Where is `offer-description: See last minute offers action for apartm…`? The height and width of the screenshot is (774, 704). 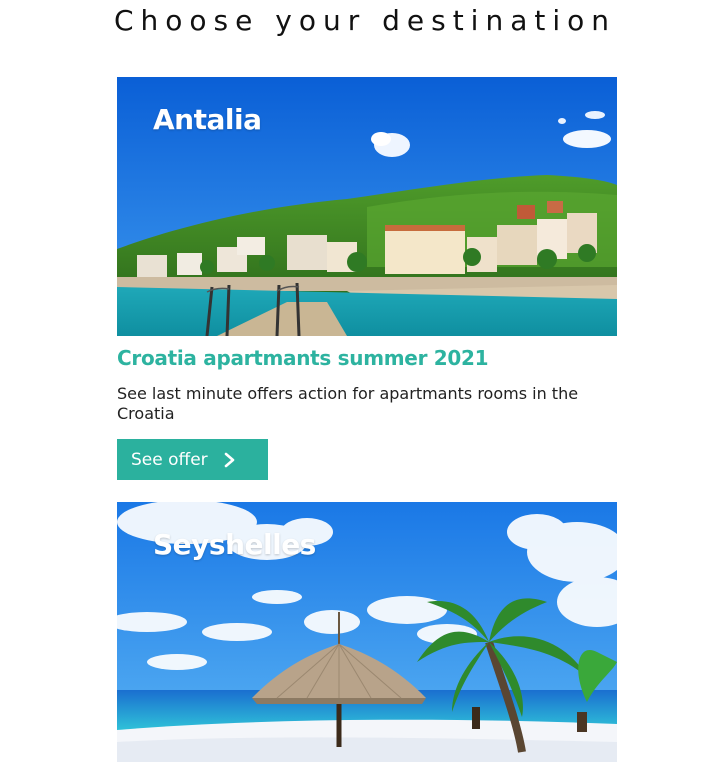 offer-description: See last minute offers action for apartm… is located at coordinates (348, 403).